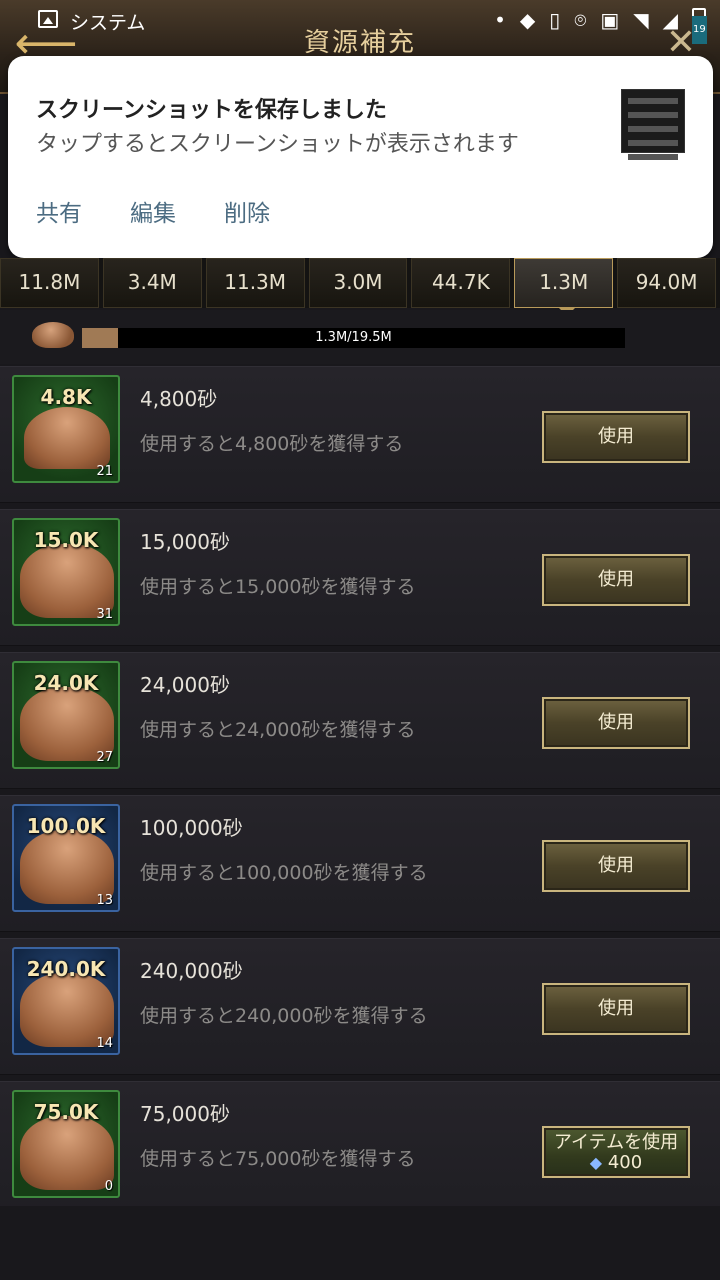  I want to click on status-icons: • ◆ ▯ ⌾ ▣ ◥ ◢ 19, so click(600, 25).